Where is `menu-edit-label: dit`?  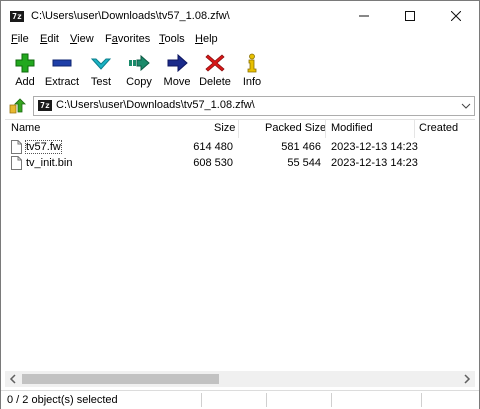 menu-edit-label: dit is located at coordinates (53, 39).